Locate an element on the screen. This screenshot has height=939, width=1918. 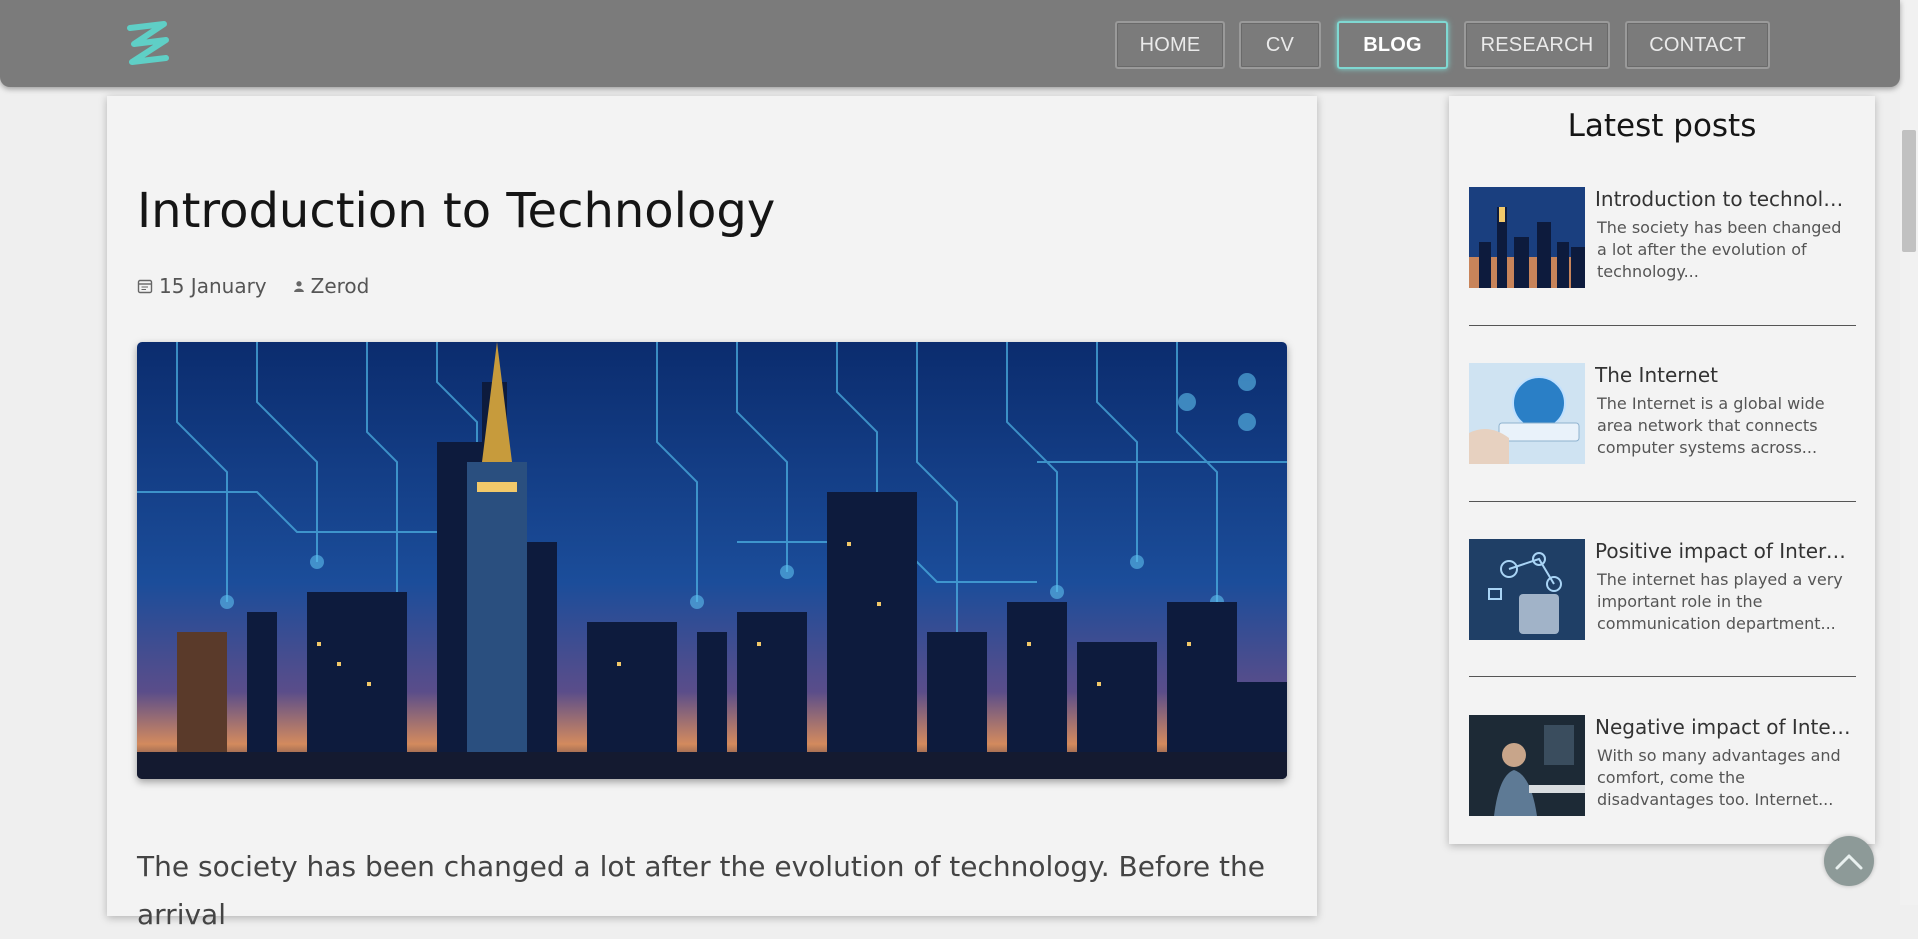
chevron-up-icon is located at coordinates (1849, 862).